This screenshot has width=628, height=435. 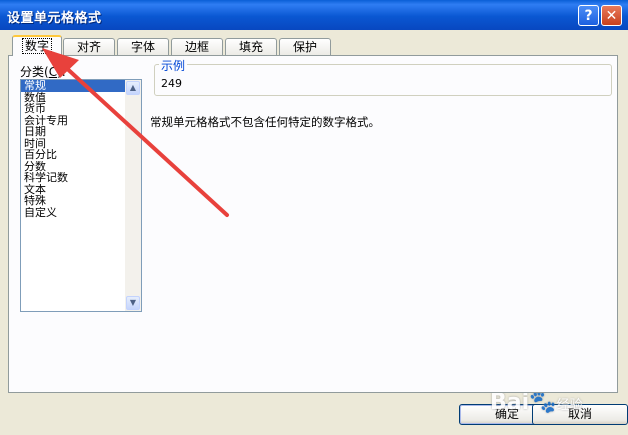 What do you see at coordinates (251, 46) in the screenshot?
I see `tab-fill: 填充` at bounding box center [251, 46].